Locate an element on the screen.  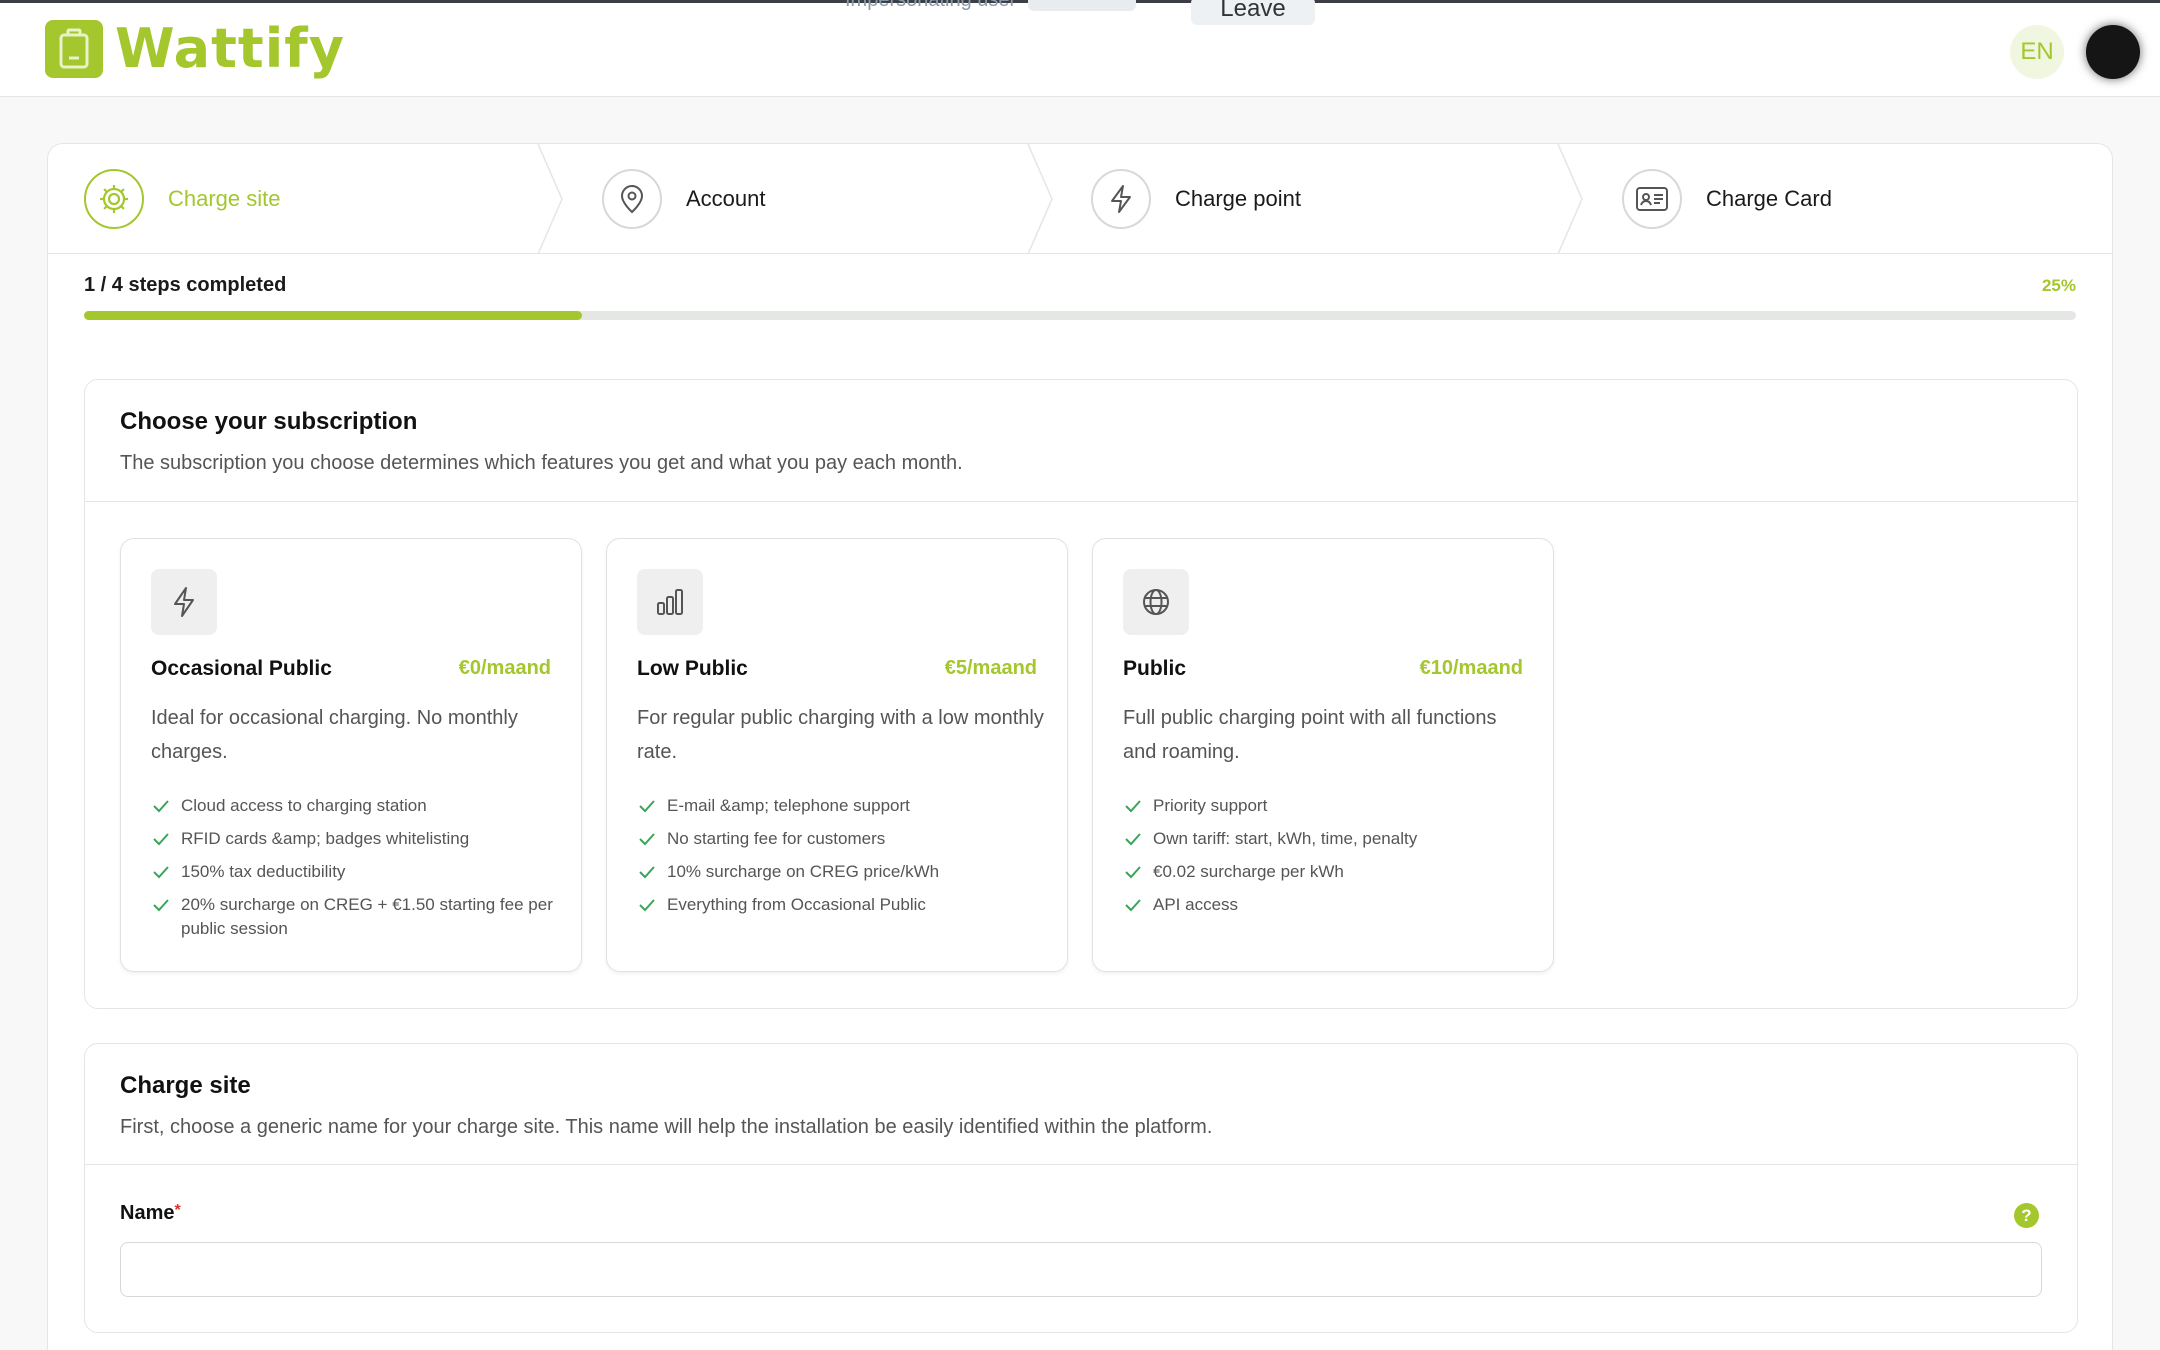
gear-icon is located at coordinates (114, 199).